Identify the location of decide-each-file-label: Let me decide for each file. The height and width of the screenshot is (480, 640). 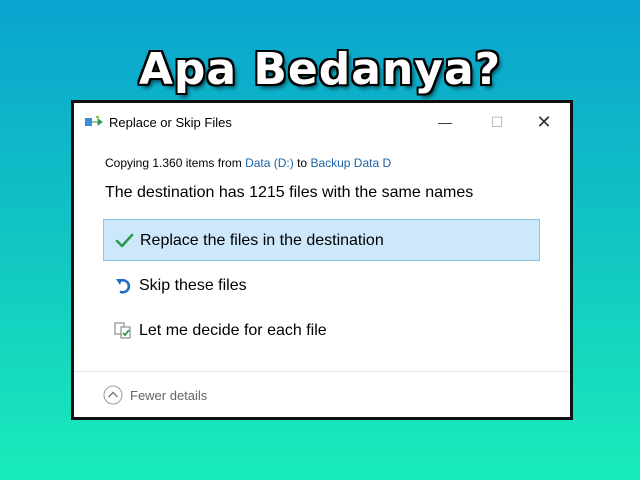
(233, 330).